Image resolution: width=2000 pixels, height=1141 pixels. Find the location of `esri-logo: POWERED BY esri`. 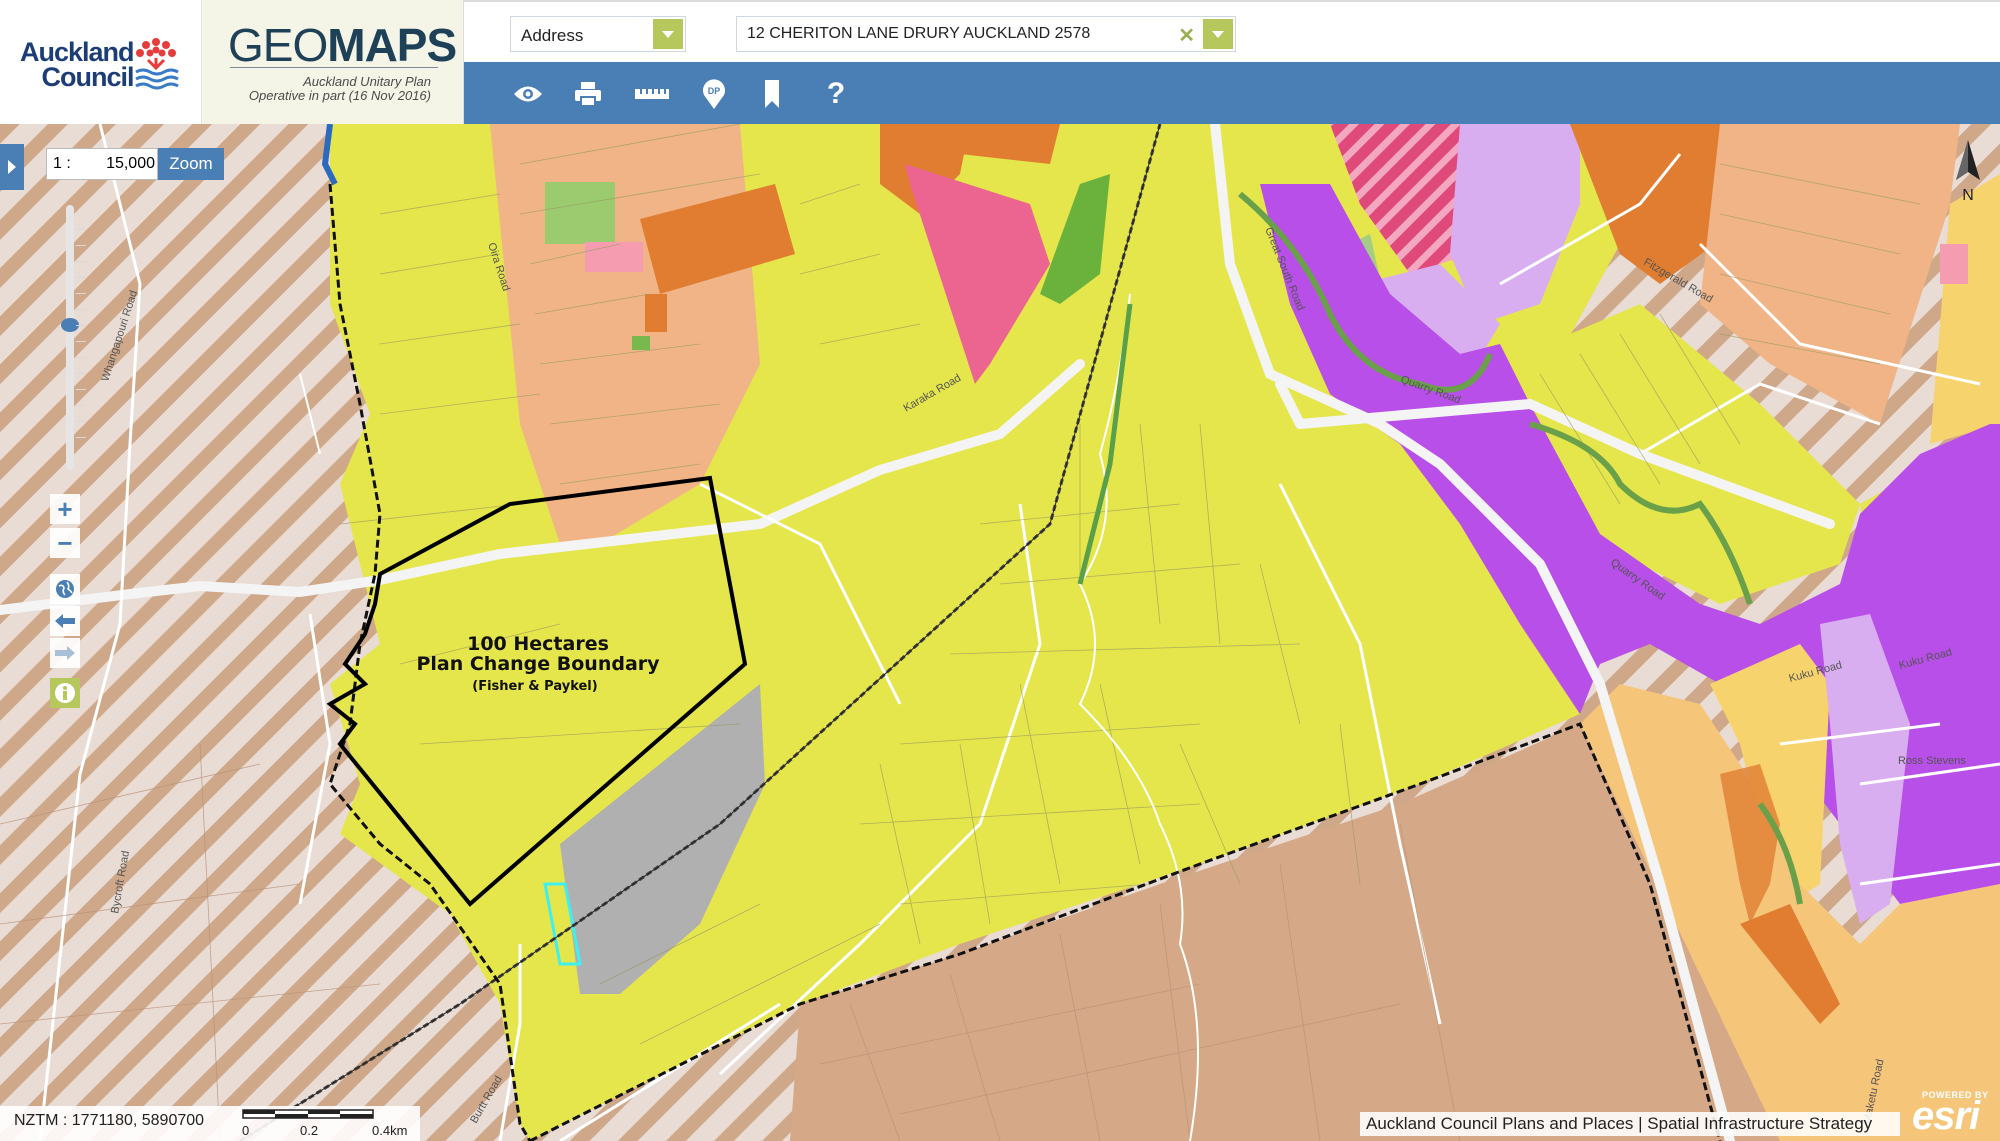

esri-logo: POWERED BY esri is located at coordinates (1950, 1111).